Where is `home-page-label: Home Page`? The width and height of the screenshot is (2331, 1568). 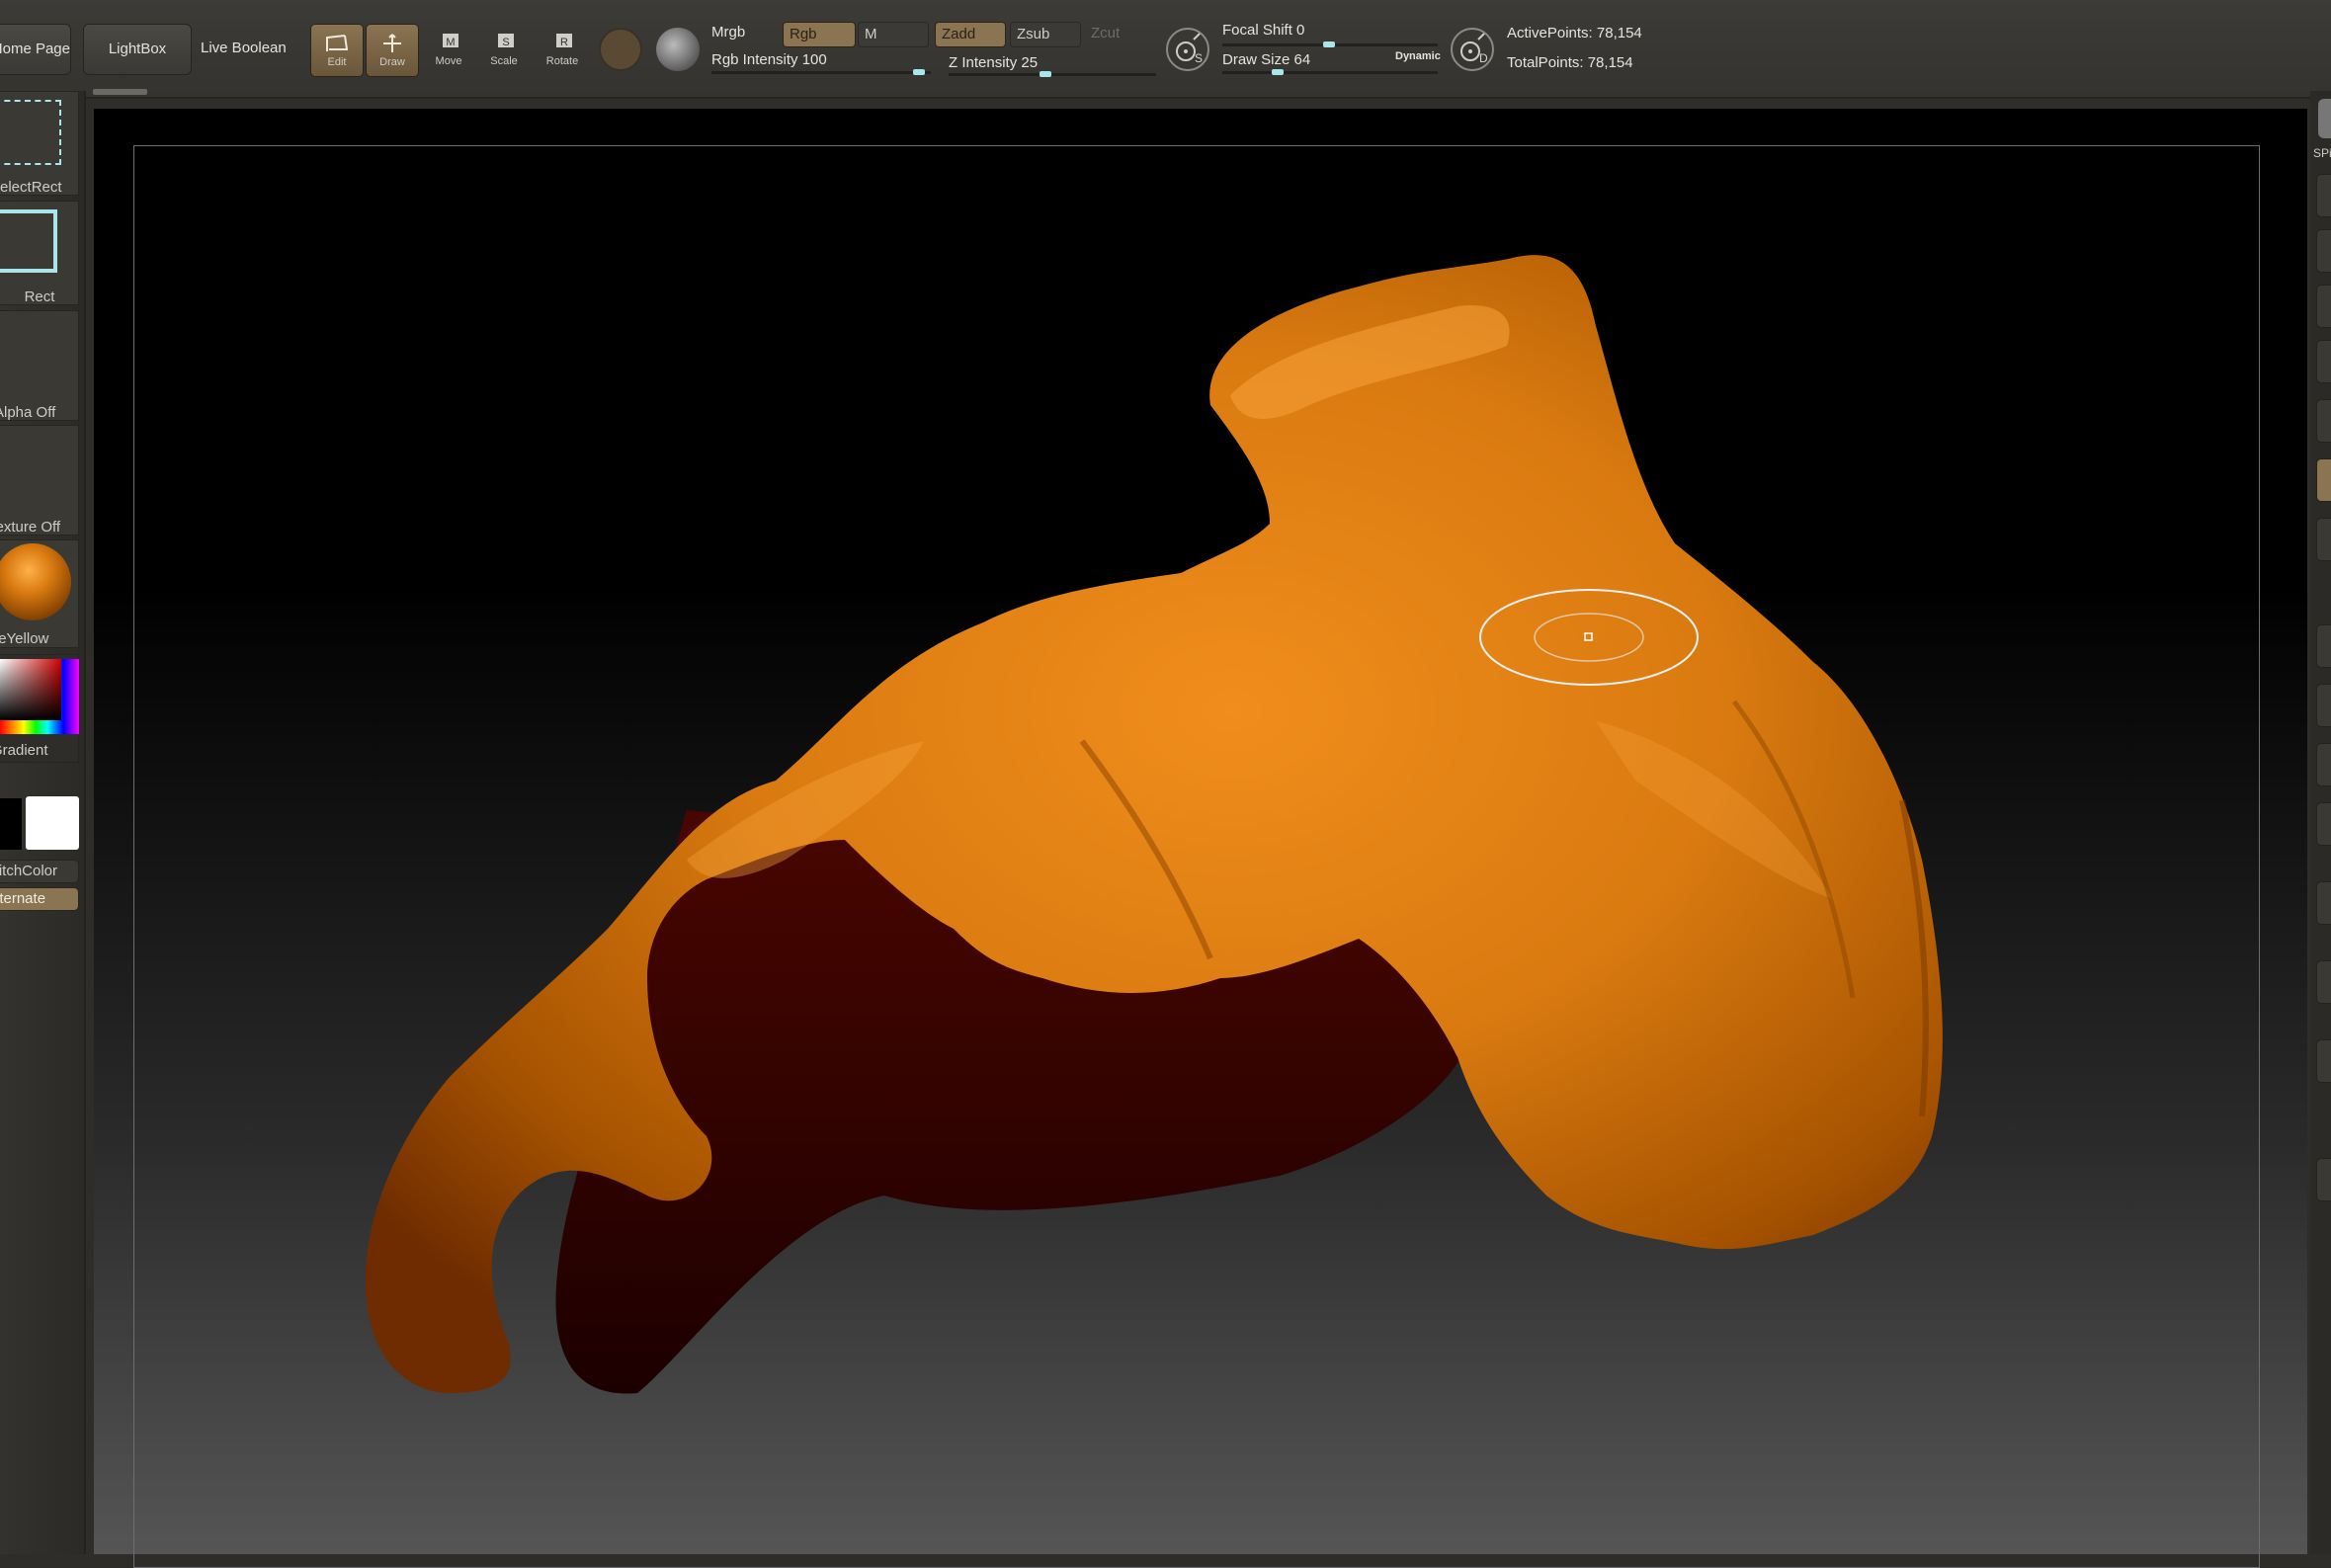
home-page-label: Home Page is located at coordinates (35, 49).